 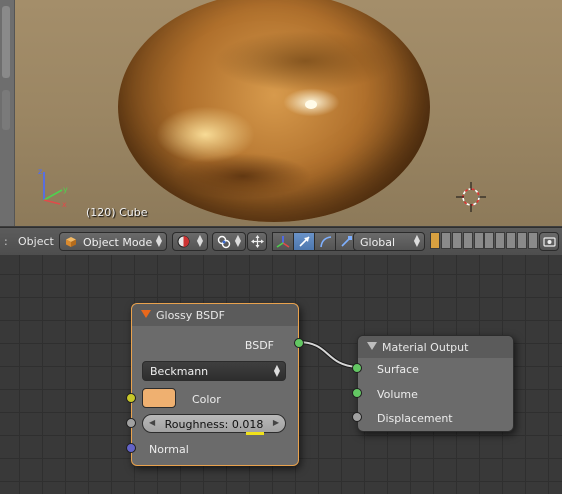 What do you see at coordinates (346, 241) in the screenshot?
I see `scale-arrow-icon` at bounding box center [346, 241].